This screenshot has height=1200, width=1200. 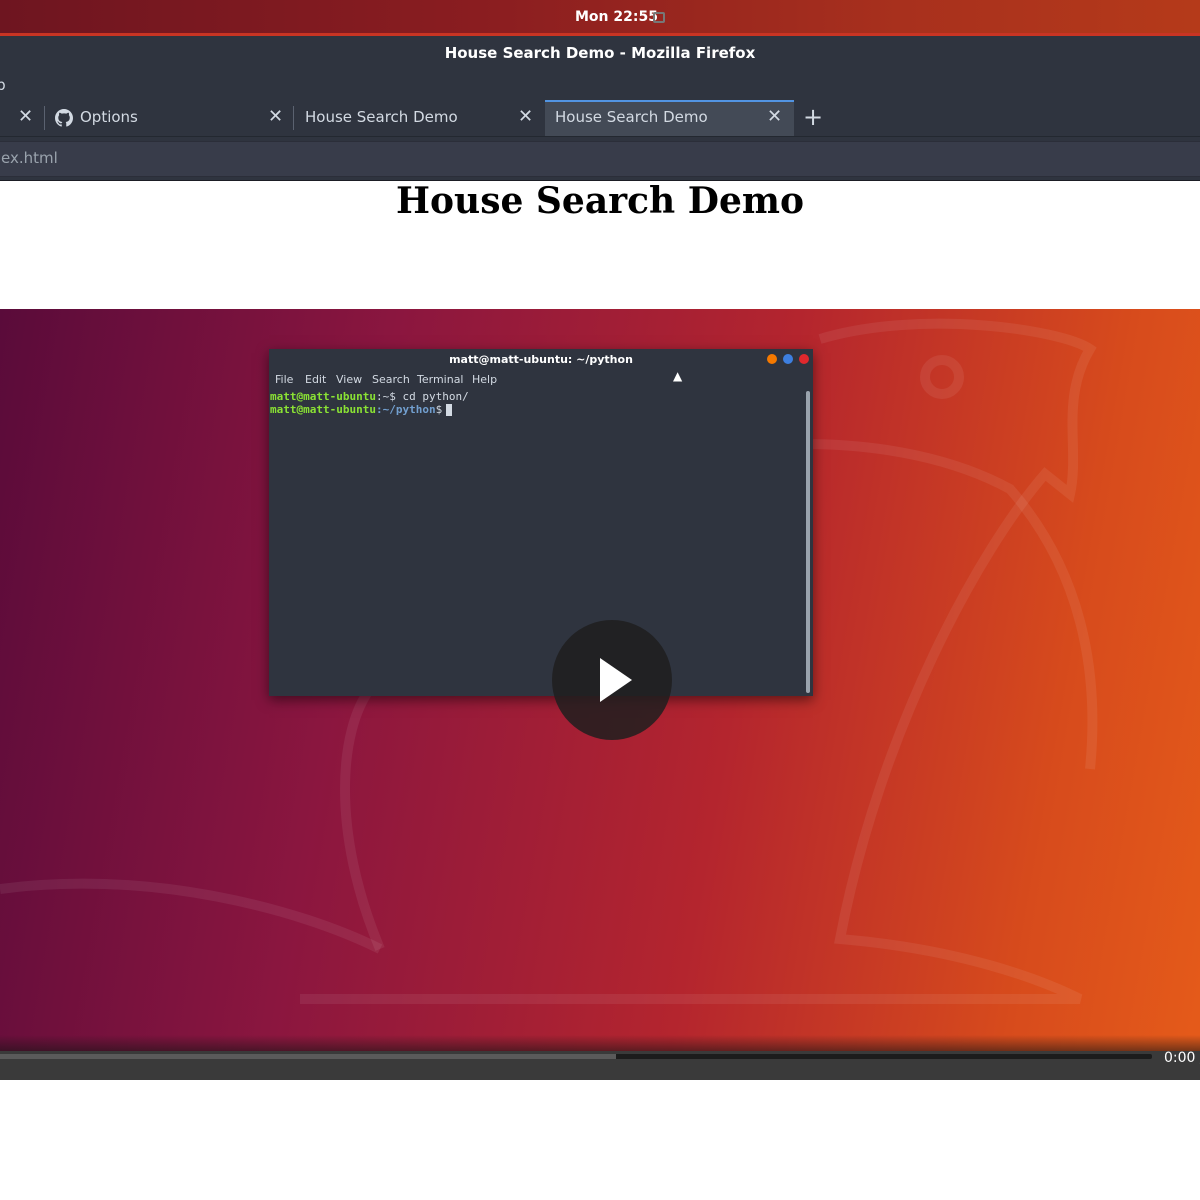 I want to click on terminal-command: cd python/, so click(x=432, y=396).